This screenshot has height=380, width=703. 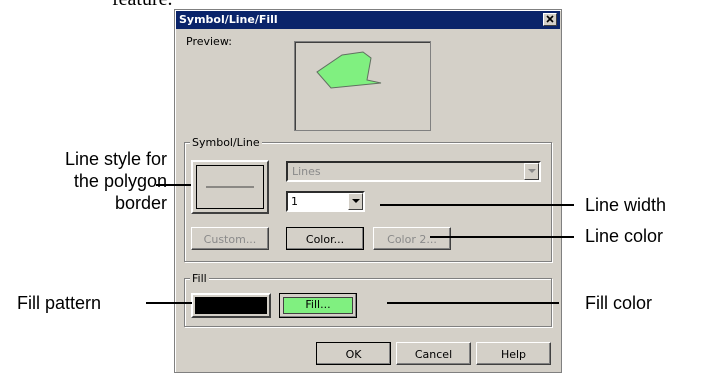 I want to click on help-button: Help, so click(x=513, y=353).